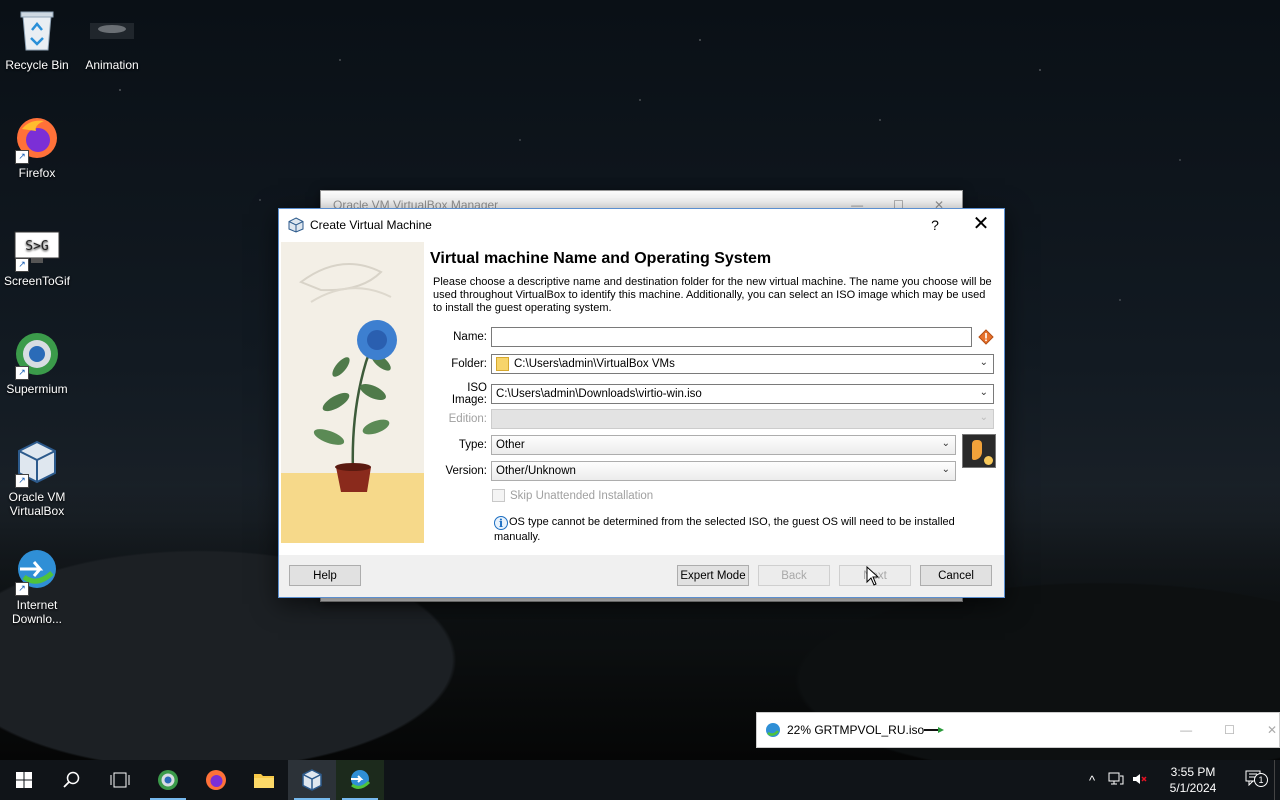  Describe the element at coordinates (501, 523) in the screenshot. I see `info-icon: i` at that location.